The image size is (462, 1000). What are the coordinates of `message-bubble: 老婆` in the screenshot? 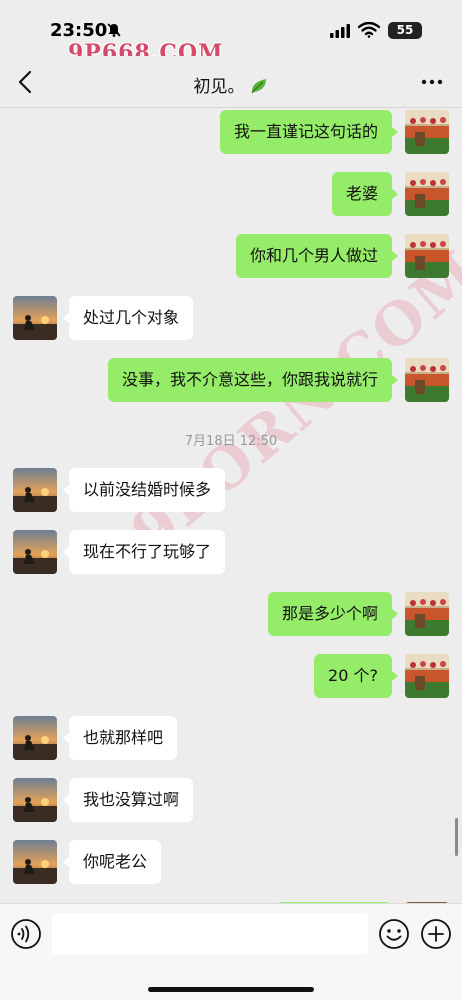 It's located at (365, 194).